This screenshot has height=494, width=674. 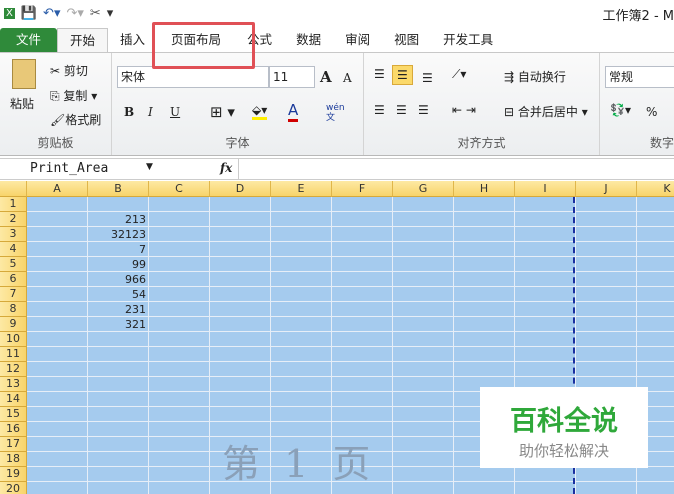 What do you see at coordinates (406, 40) in the screenshot?
I see `tab-view: 视图` at bounding box center [406, 40].